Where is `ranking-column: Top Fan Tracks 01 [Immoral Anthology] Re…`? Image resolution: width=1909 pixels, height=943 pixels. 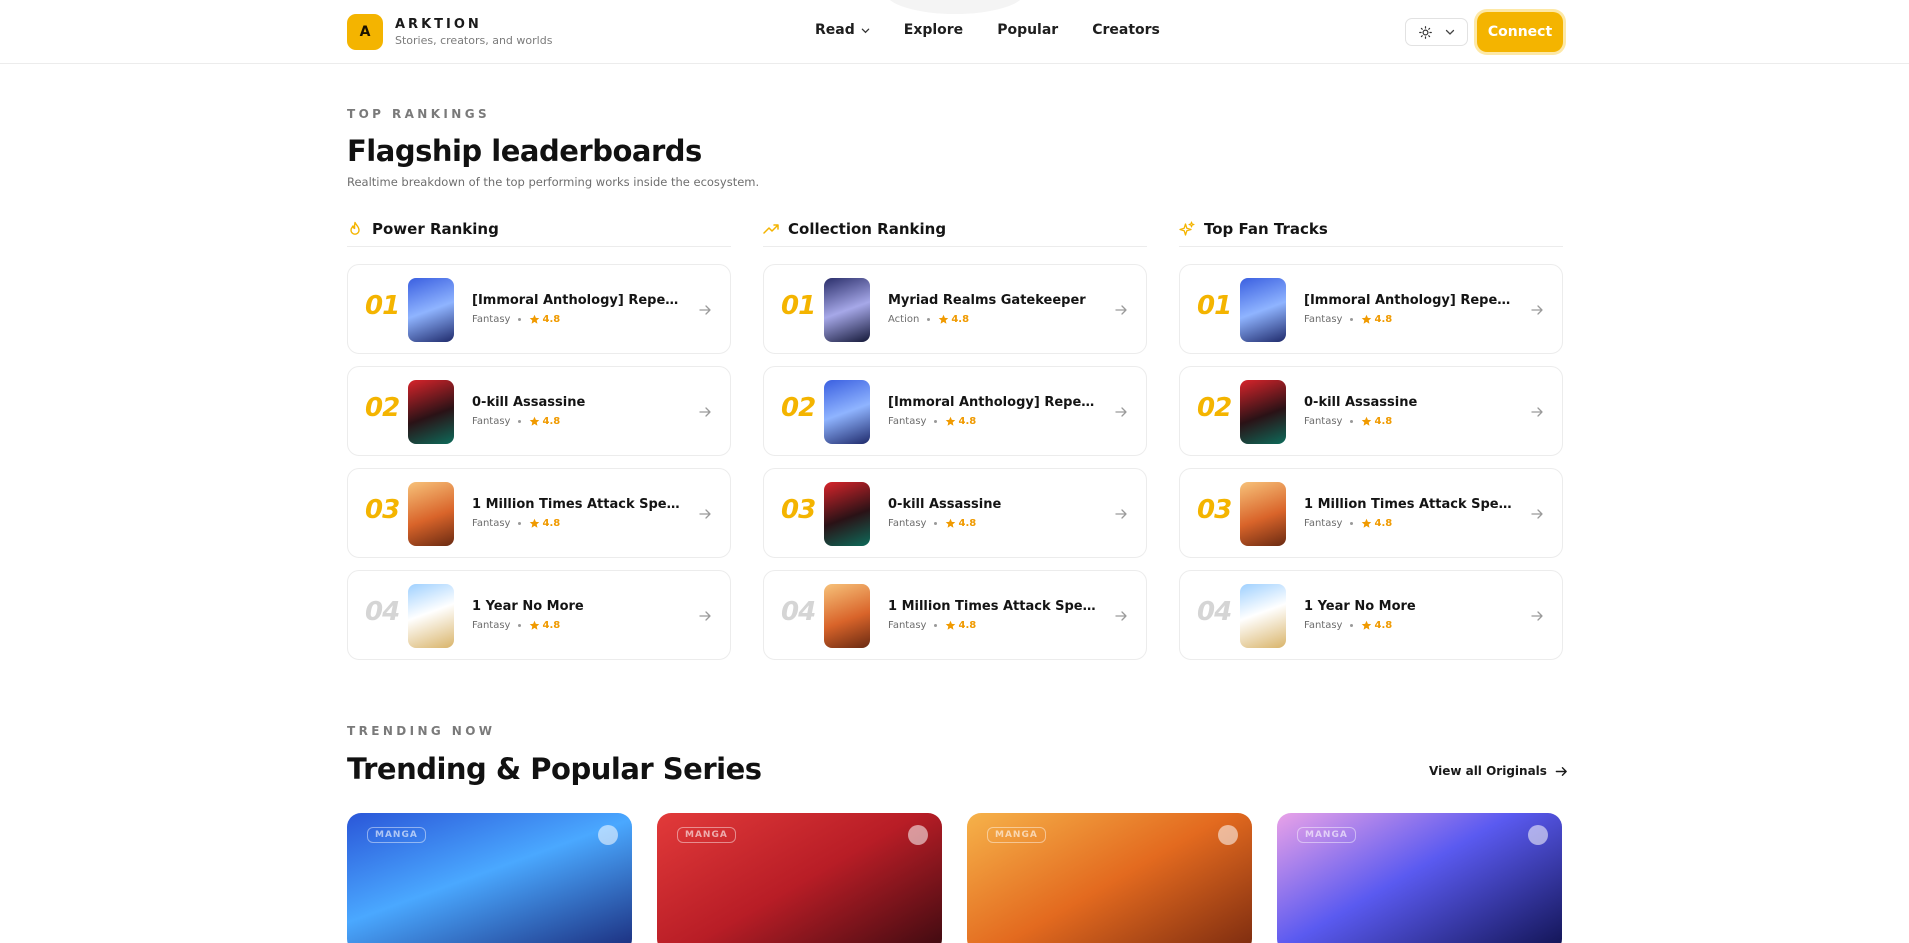
ranking-column: Top Fan Tracks 01 [Immoral Anthology] Re… is located at coordinates (1371, 436).